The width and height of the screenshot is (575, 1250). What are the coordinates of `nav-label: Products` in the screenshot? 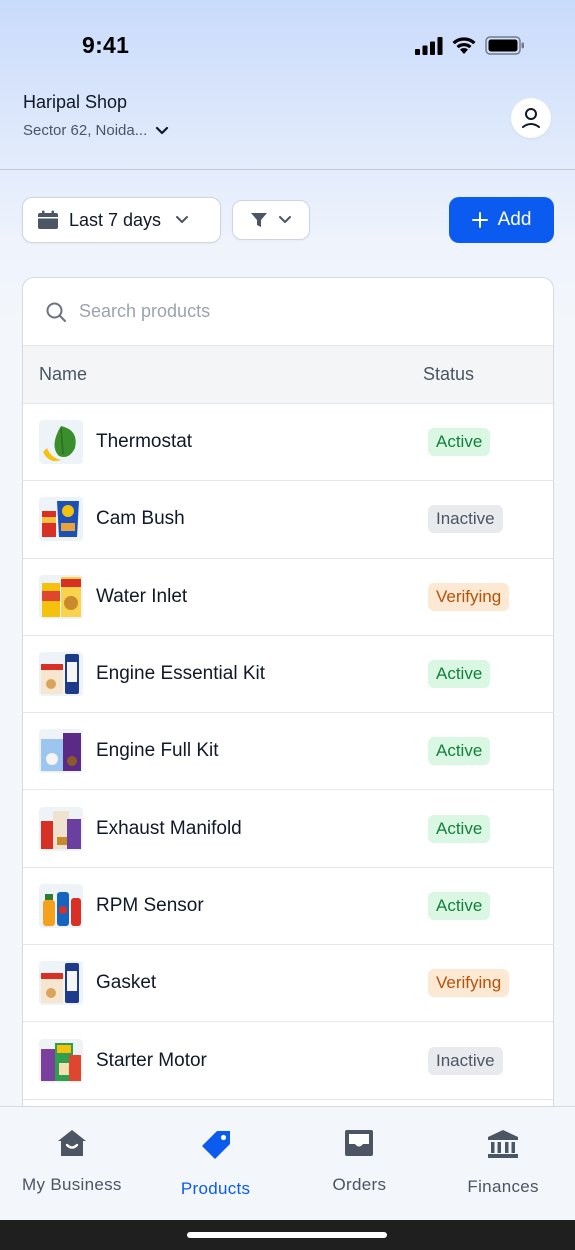 It's located at (215, 1188).